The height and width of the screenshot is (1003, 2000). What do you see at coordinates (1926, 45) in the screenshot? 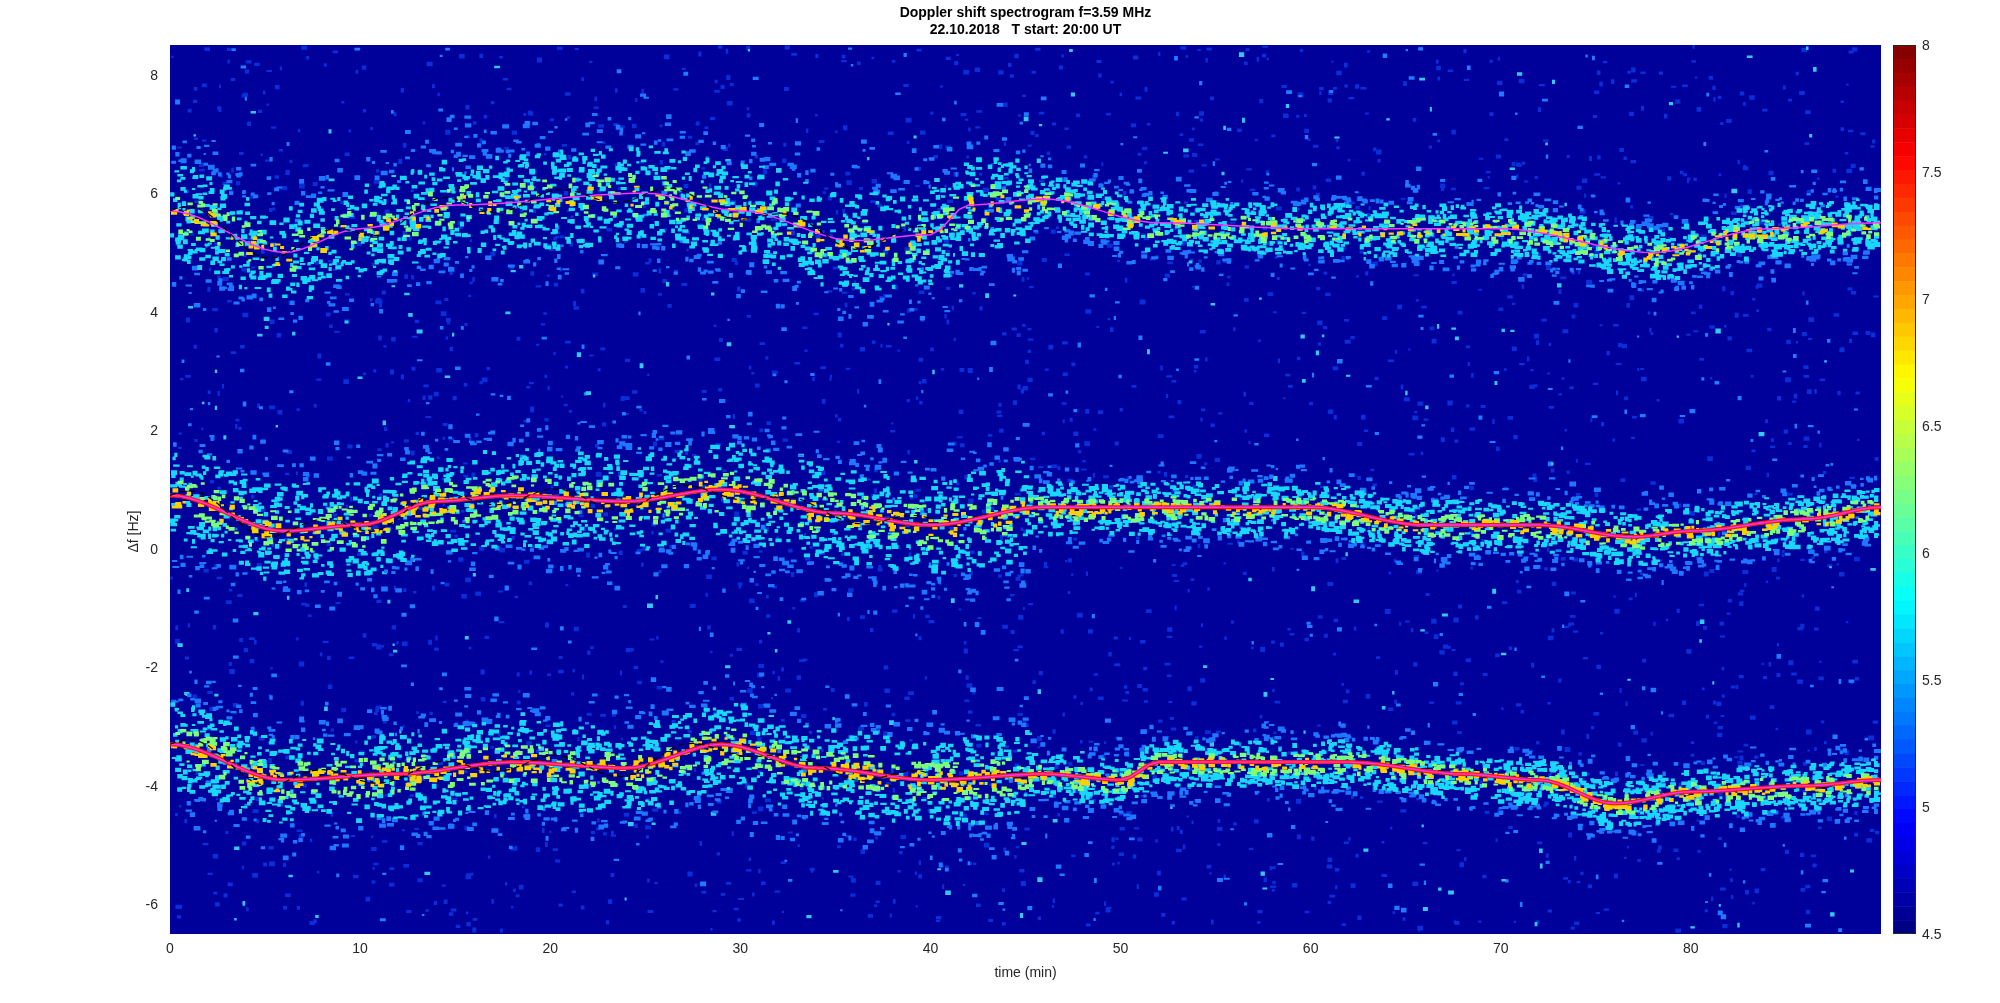
I see `colorbar-tick-label: 8` at bounding box center [1926, 45].